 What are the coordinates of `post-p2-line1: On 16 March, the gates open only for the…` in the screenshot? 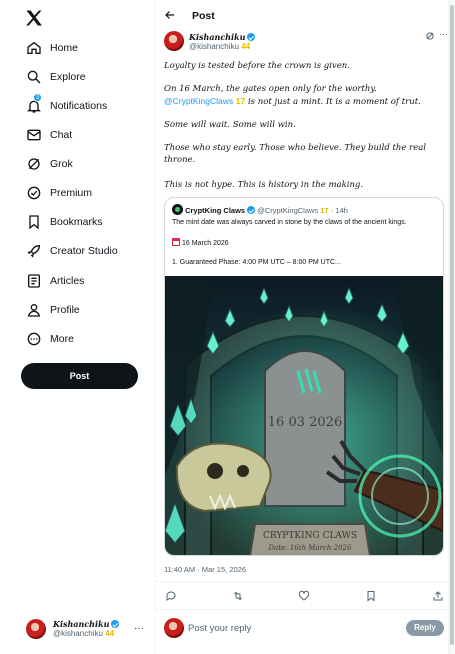 It's located at (270, 89).